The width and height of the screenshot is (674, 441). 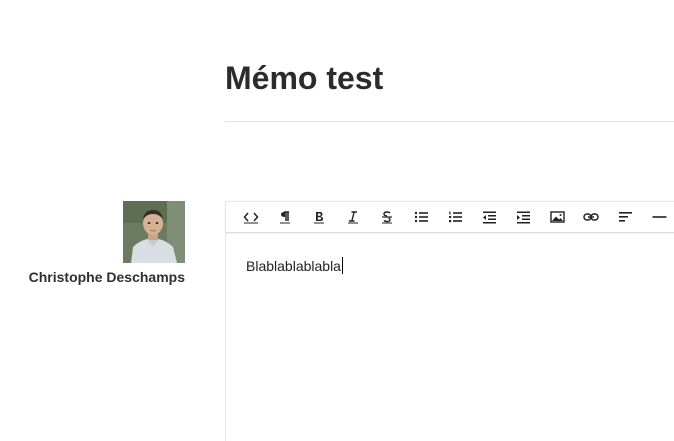 I want to click on align-left-button, so click(x=625, y=217).